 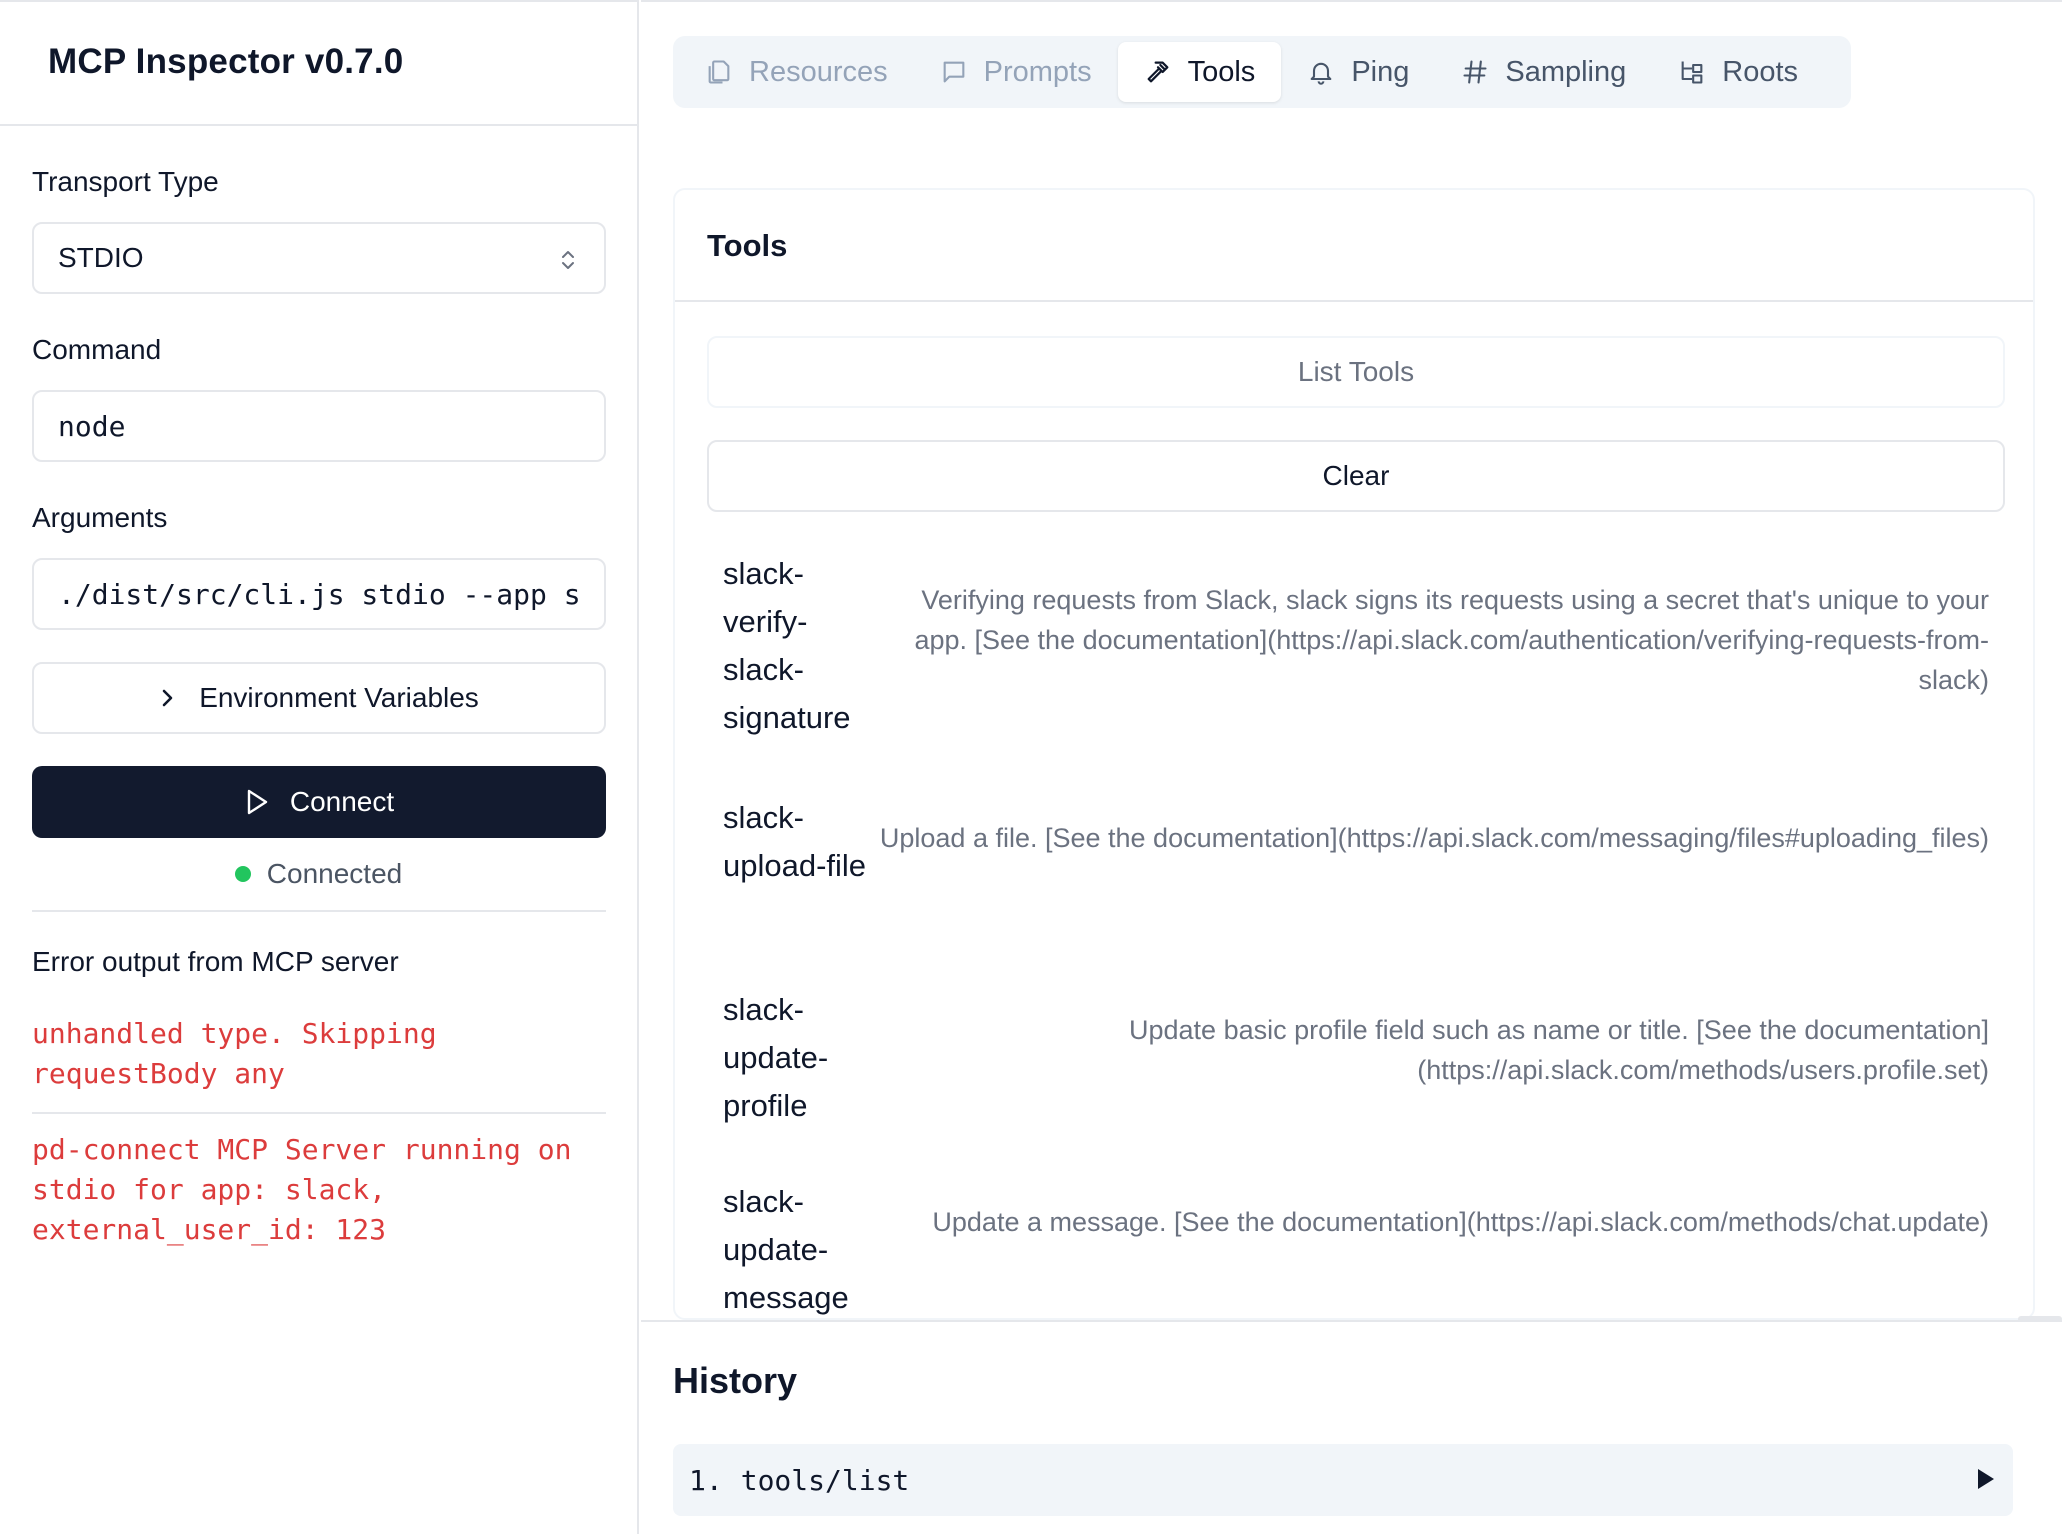 I want to click on files-icon, so click(x=719, y=72).